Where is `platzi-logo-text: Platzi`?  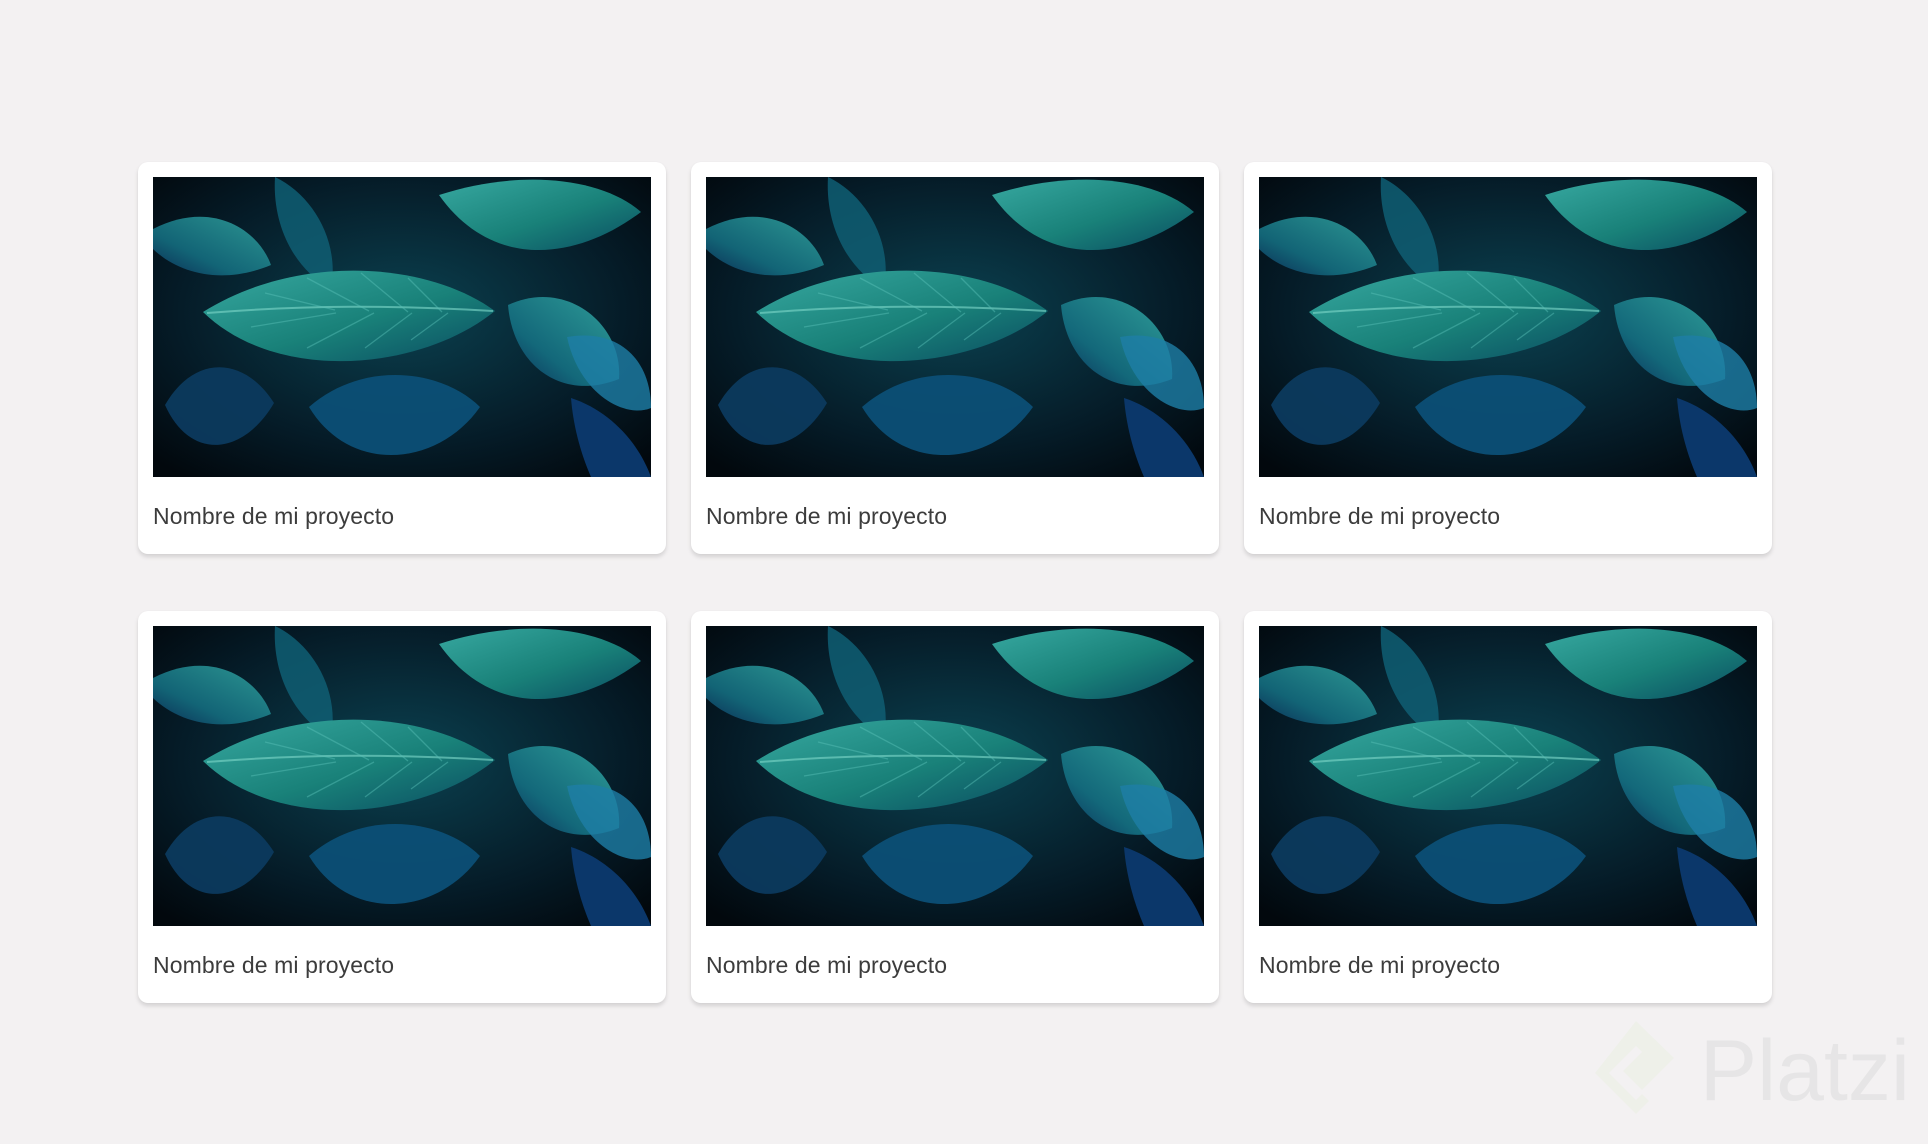 platzi-logo-text: Platzi is located at coordinates (1804, 1071).